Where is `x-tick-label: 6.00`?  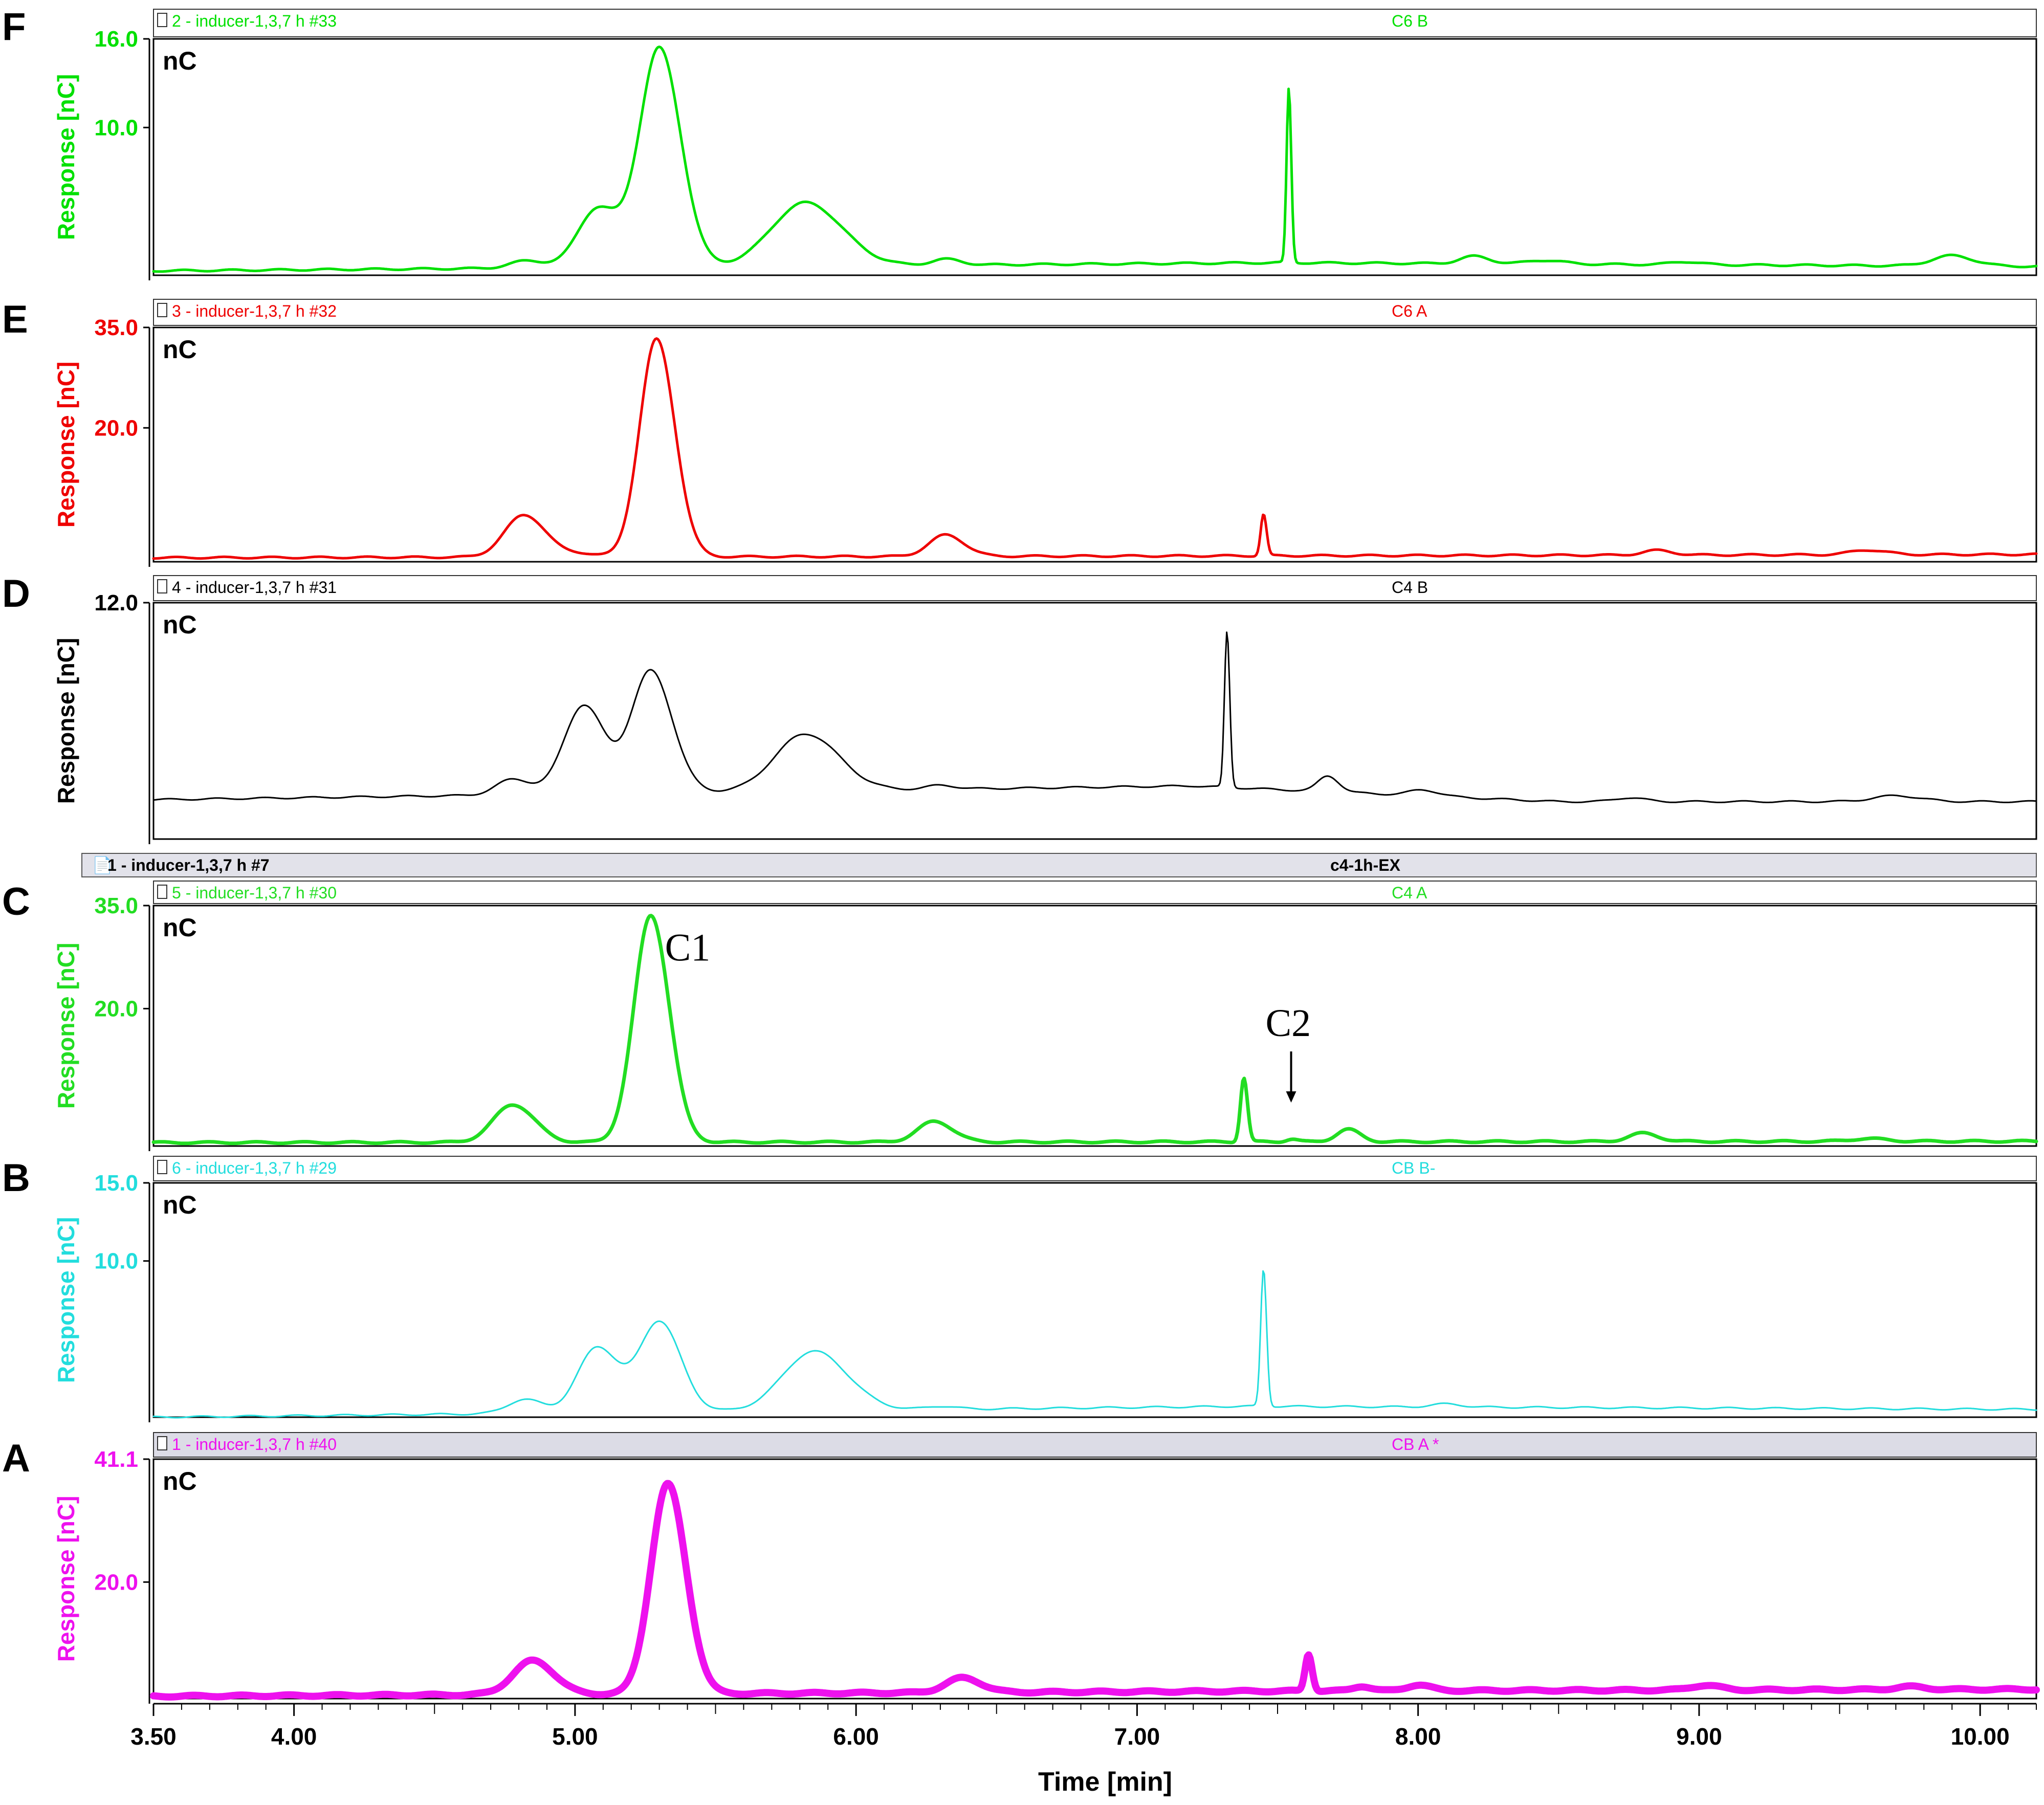 x-tick-label: 6.00 is located at coordinates (856, 1737).